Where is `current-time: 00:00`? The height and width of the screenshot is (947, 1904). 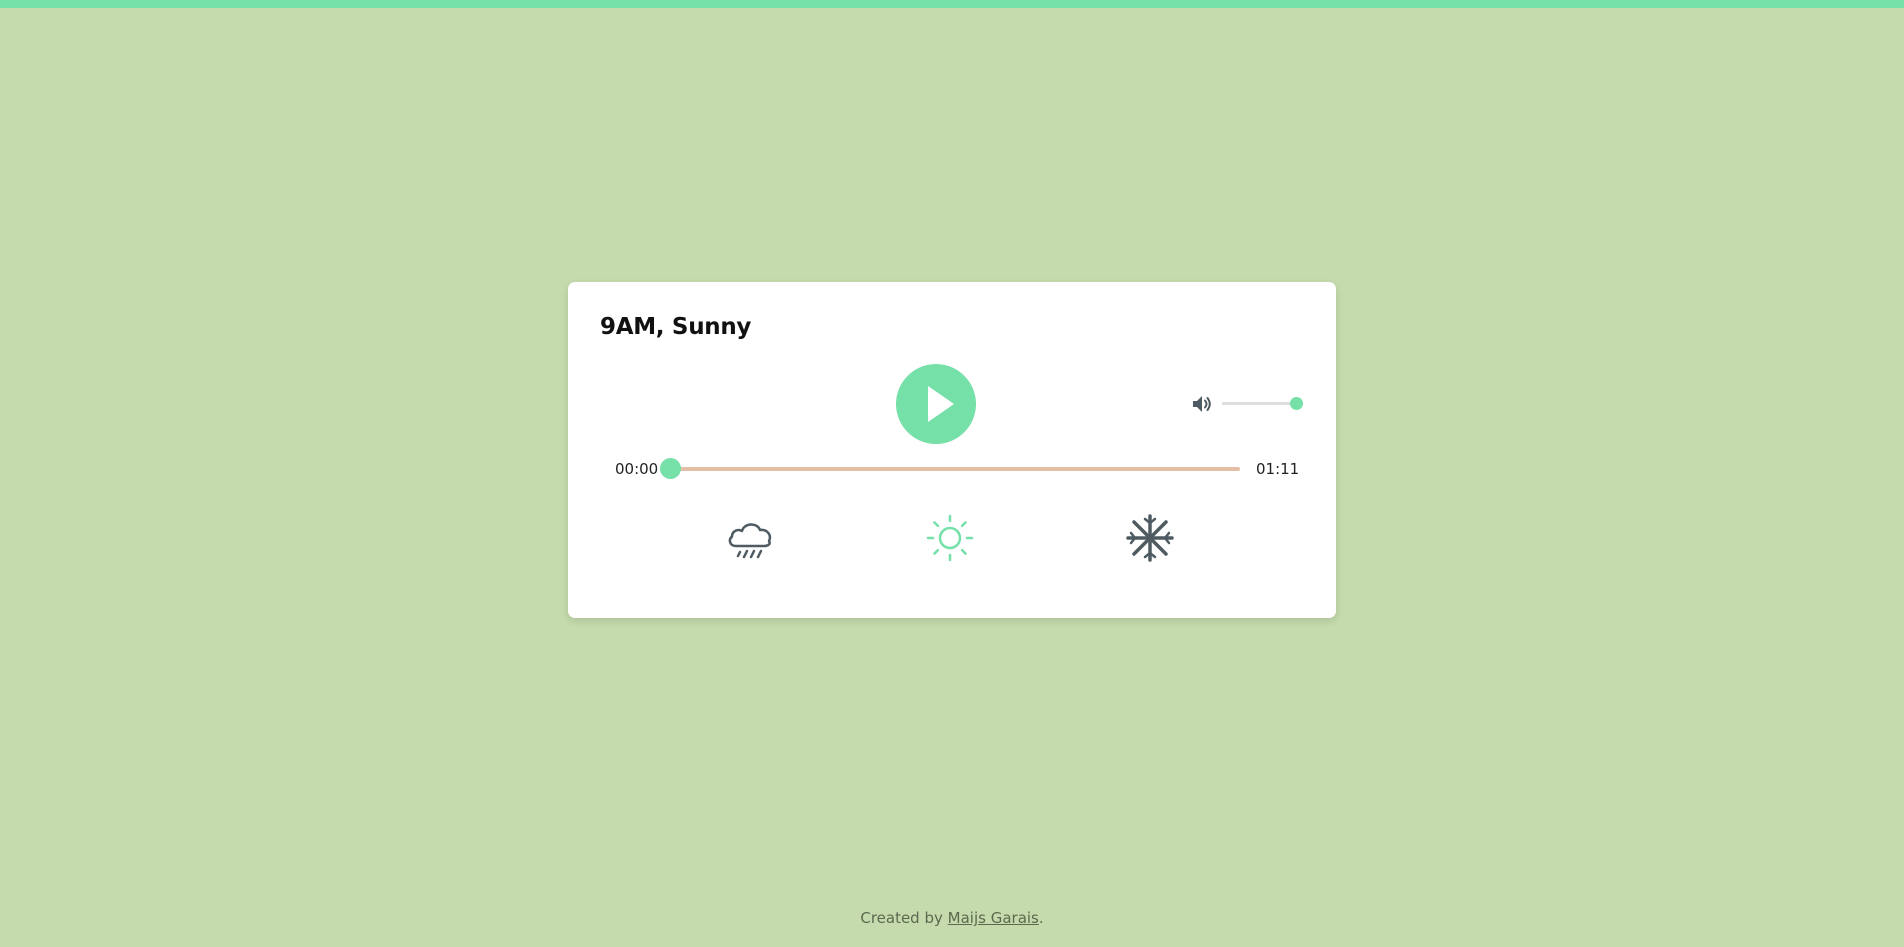
current-time: 00:00 is located at coordinates (637, 469).